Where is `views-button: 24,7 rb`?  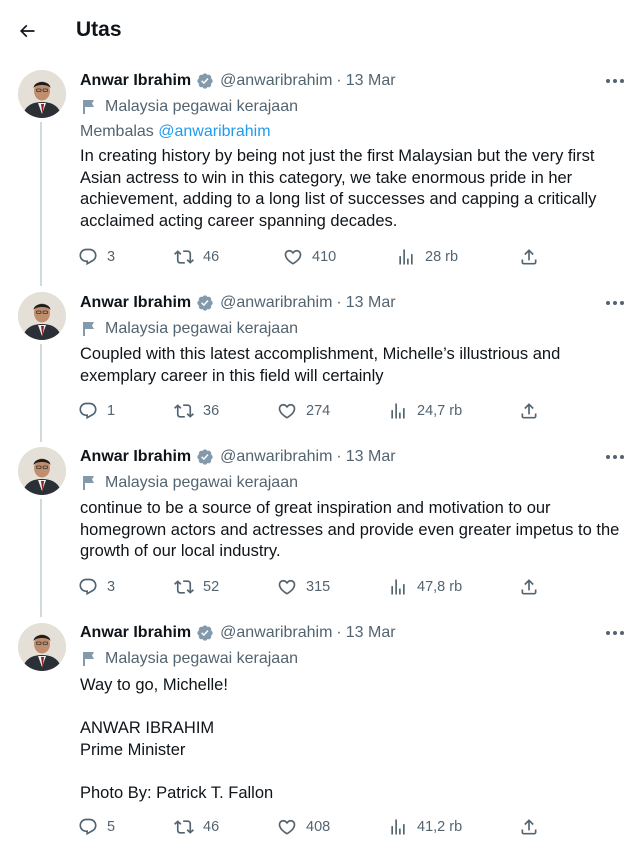 views-button: 24,7 rb is located at coordinates (425, 411).